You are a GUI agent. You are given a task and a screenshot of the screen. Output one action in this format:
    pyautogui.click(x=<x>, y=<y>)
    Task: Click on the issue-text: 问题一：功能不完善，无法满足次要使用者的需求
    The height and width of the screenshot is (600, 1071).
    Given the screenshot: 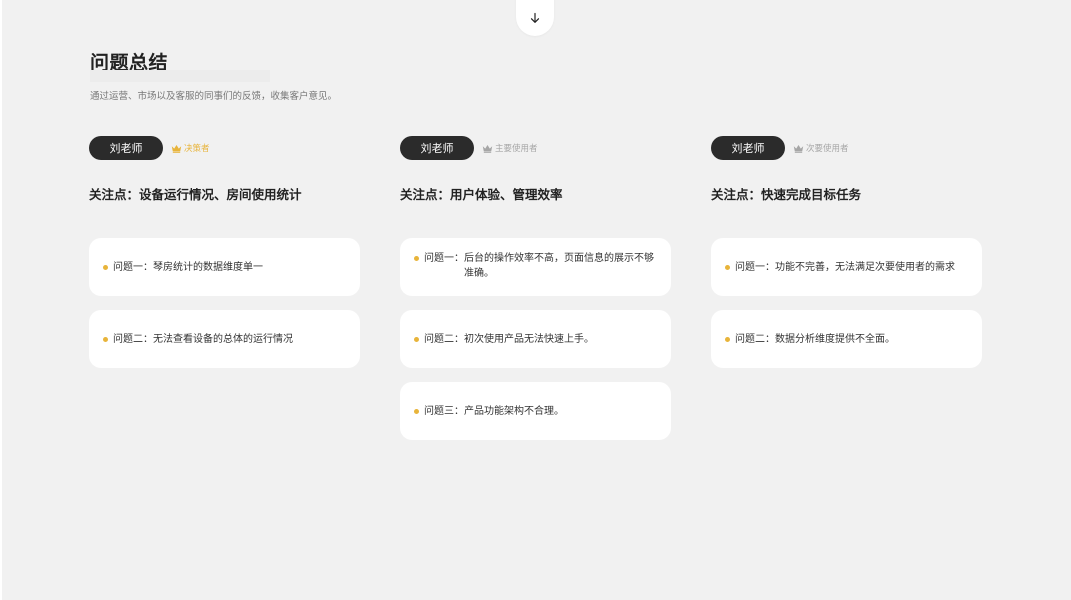 What is the action you would take?
    pyautogui.click(x=845, y=267)
    